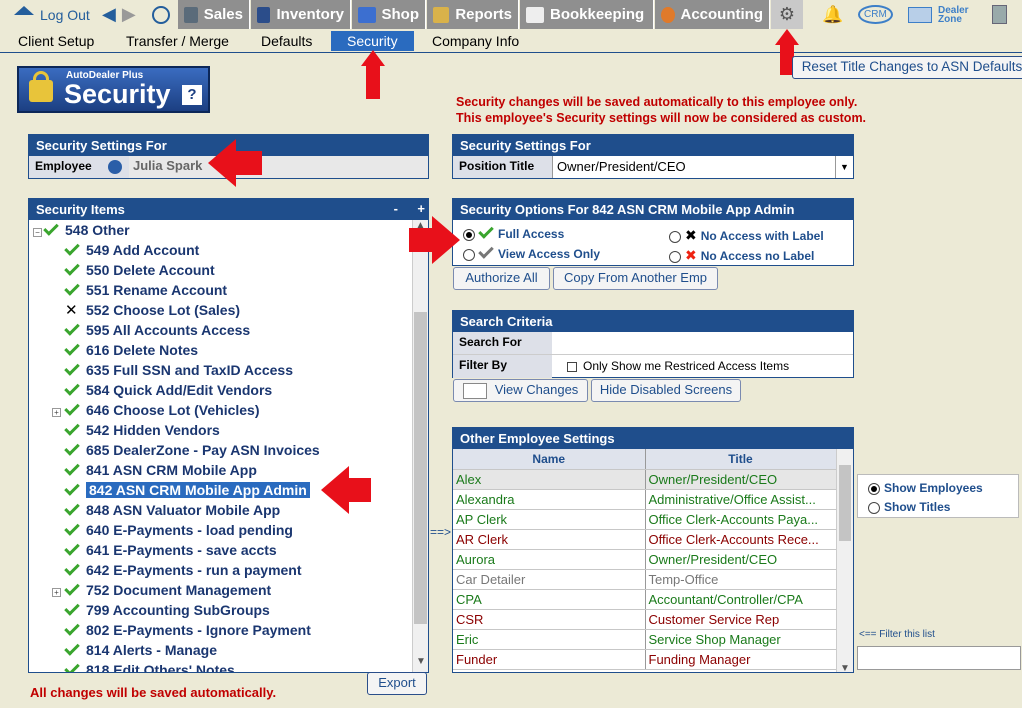 This screenshot has width=1022, height=708. I want to click on tree-item: 848 ASN Valuator Mobile App, so click(172, 510).